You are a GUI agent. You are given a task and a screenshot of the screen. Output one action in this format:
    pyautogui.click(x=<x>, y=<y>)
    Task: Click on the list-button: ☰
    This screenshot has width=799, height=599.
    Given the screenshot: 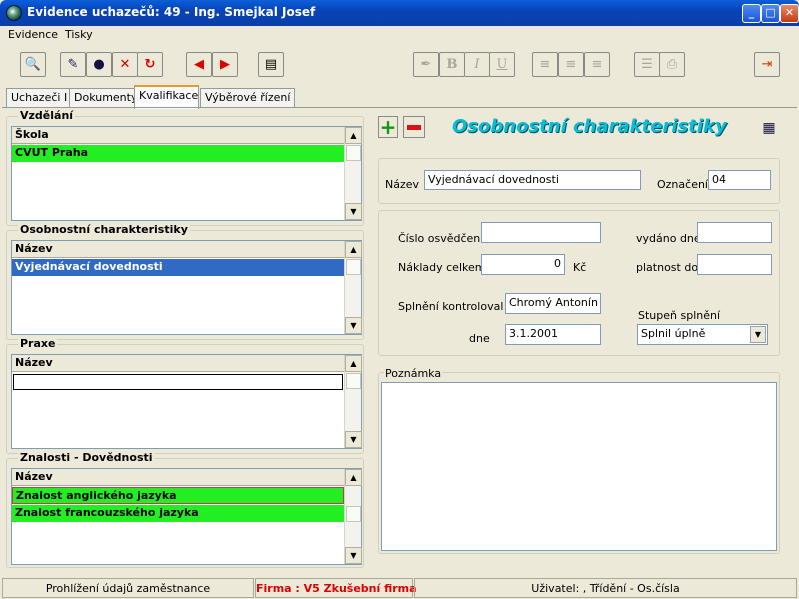 What is the action you would take?
    pyautogui.click(x=647, y=64)
    